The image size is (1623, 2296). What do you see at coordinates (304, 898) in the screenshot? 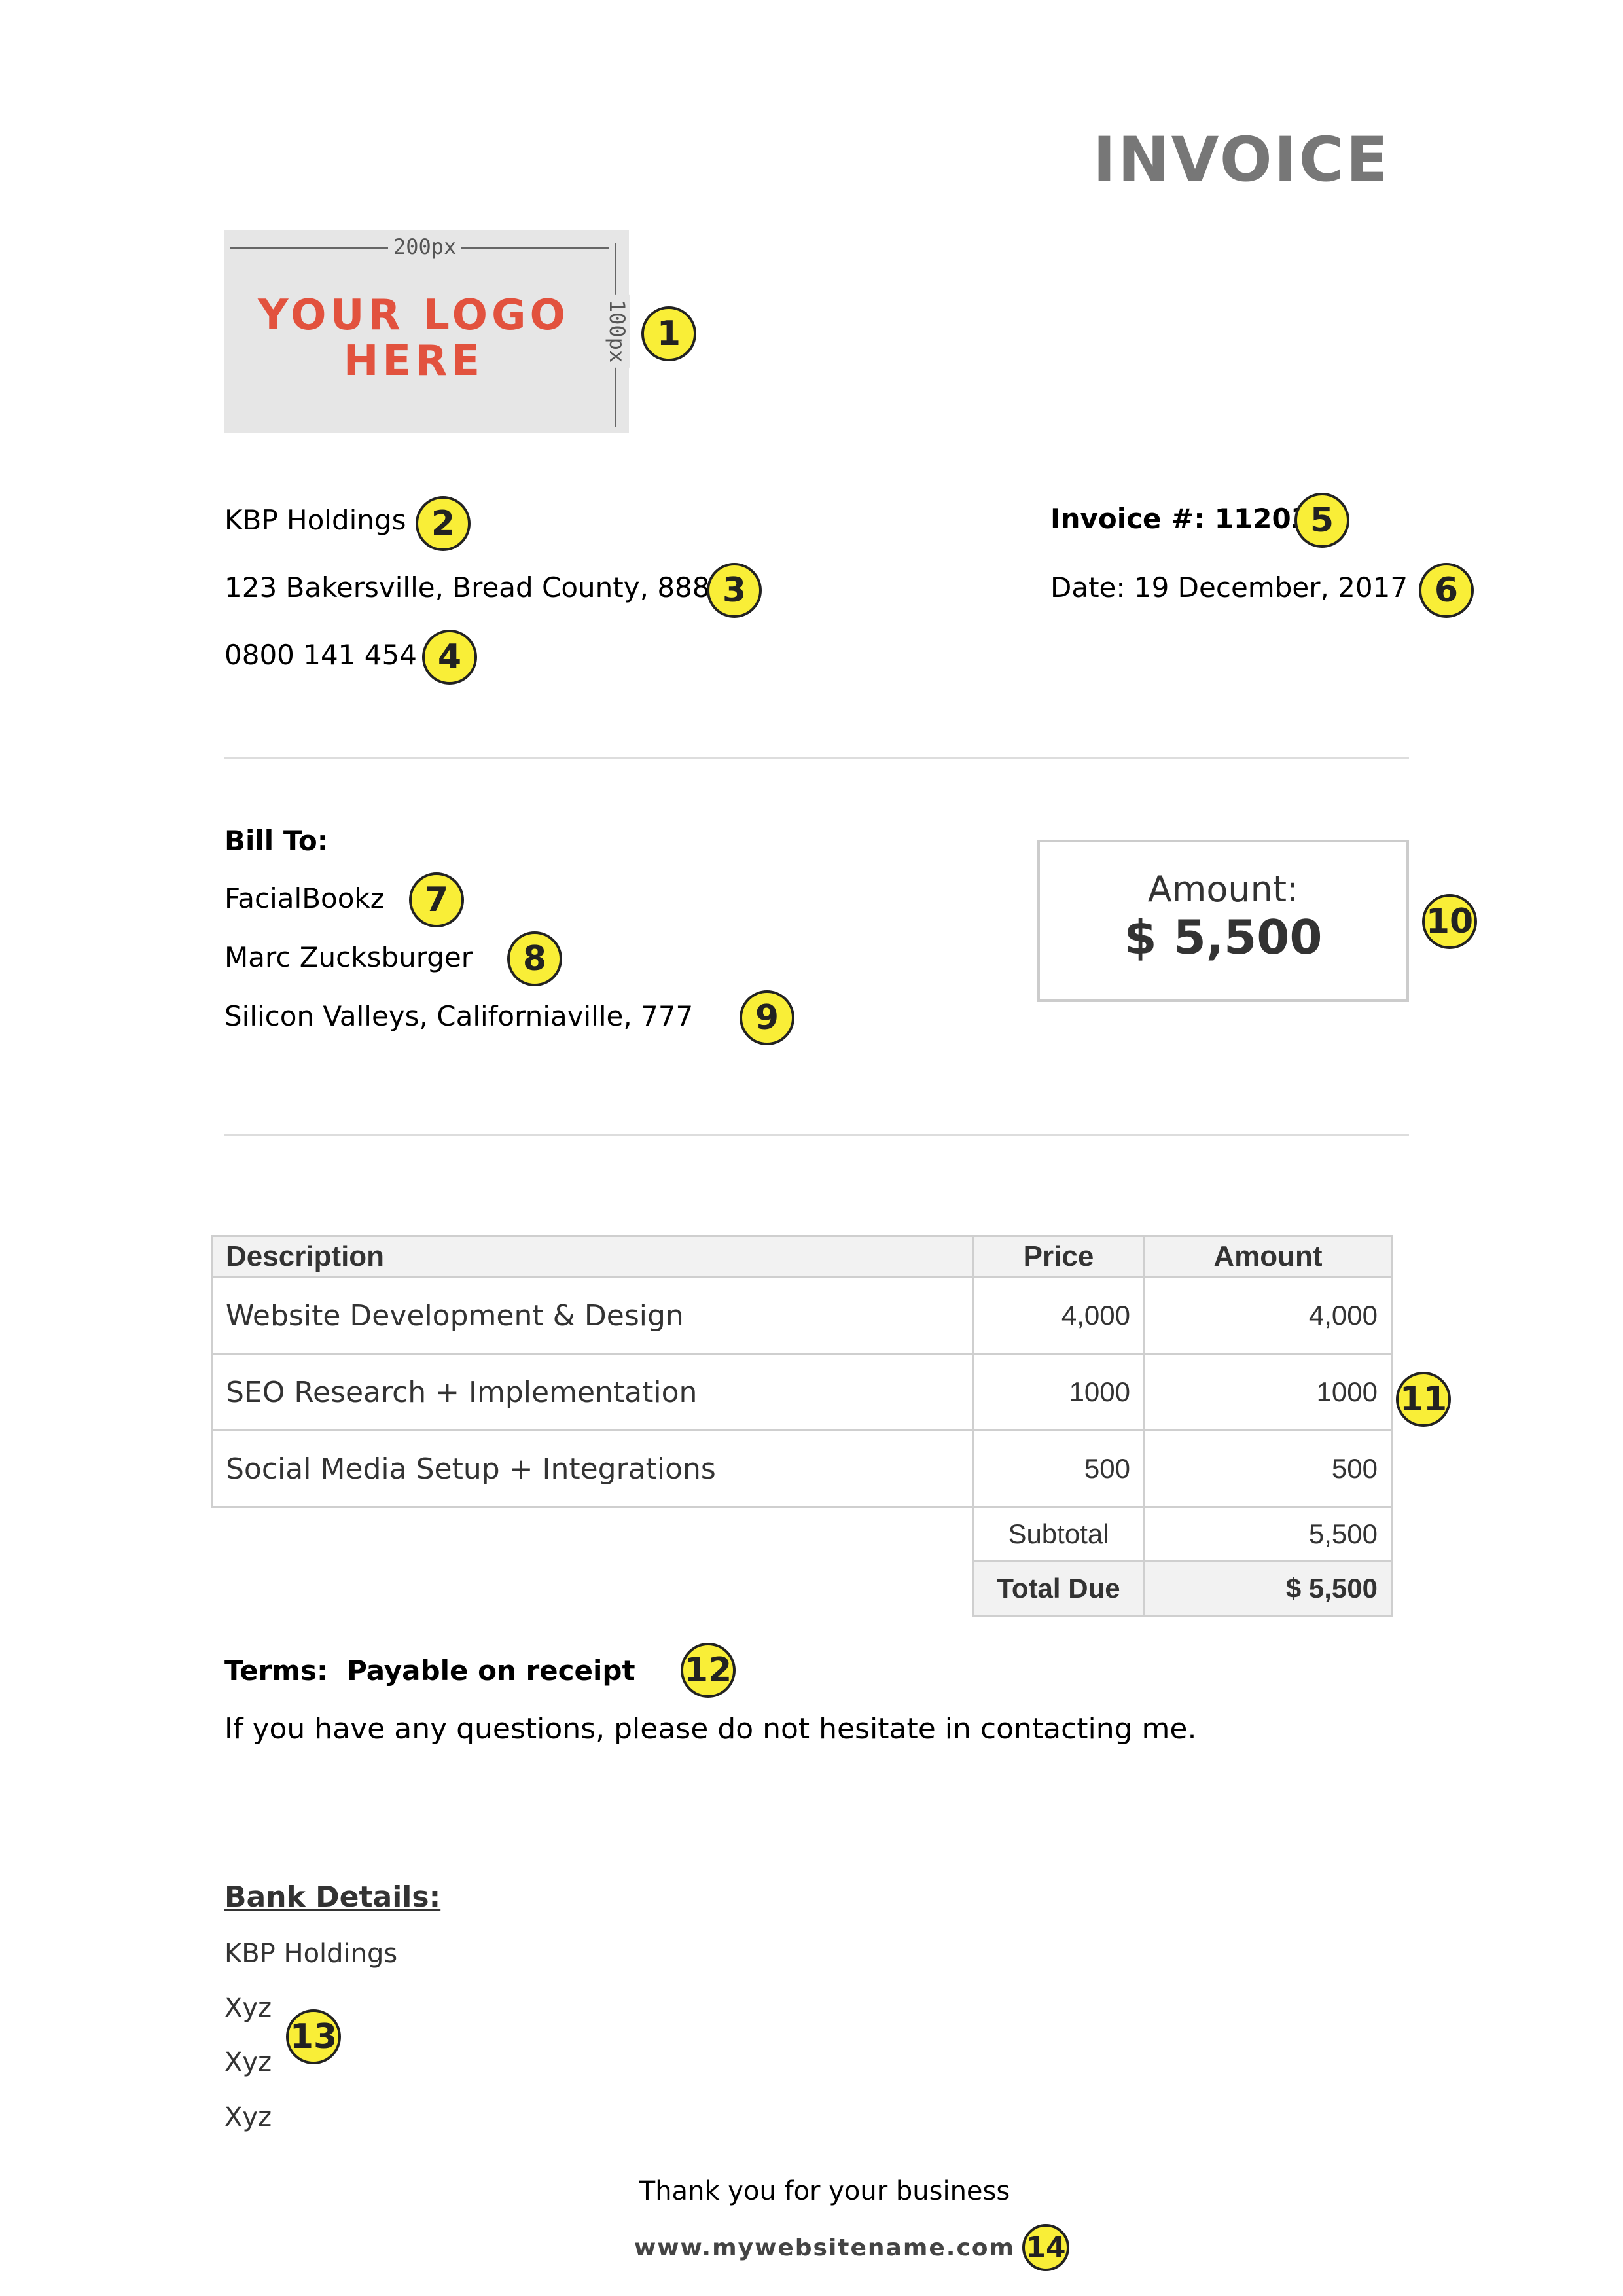
I see `bill-to-company: FacialBookz` at bounding box center [304, 898].